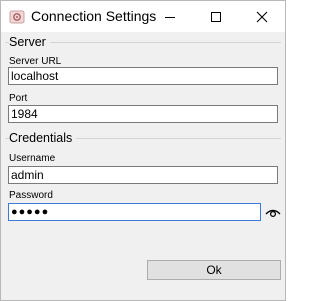  I want to click on window-title: Connection Settings, so click(94, 16).